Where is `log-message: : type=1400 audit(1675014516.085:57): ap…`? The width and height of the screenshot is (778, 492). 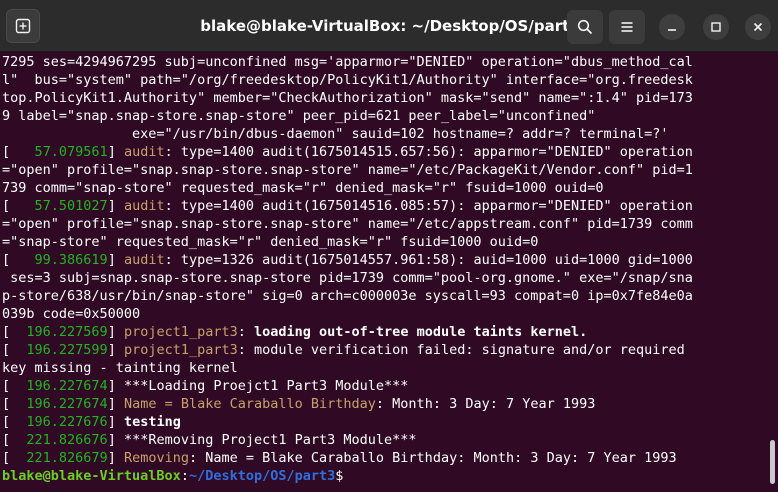 log-message: : type=1400 audit(1675014516.085:57): ap… is located at coordinates (428, 206).